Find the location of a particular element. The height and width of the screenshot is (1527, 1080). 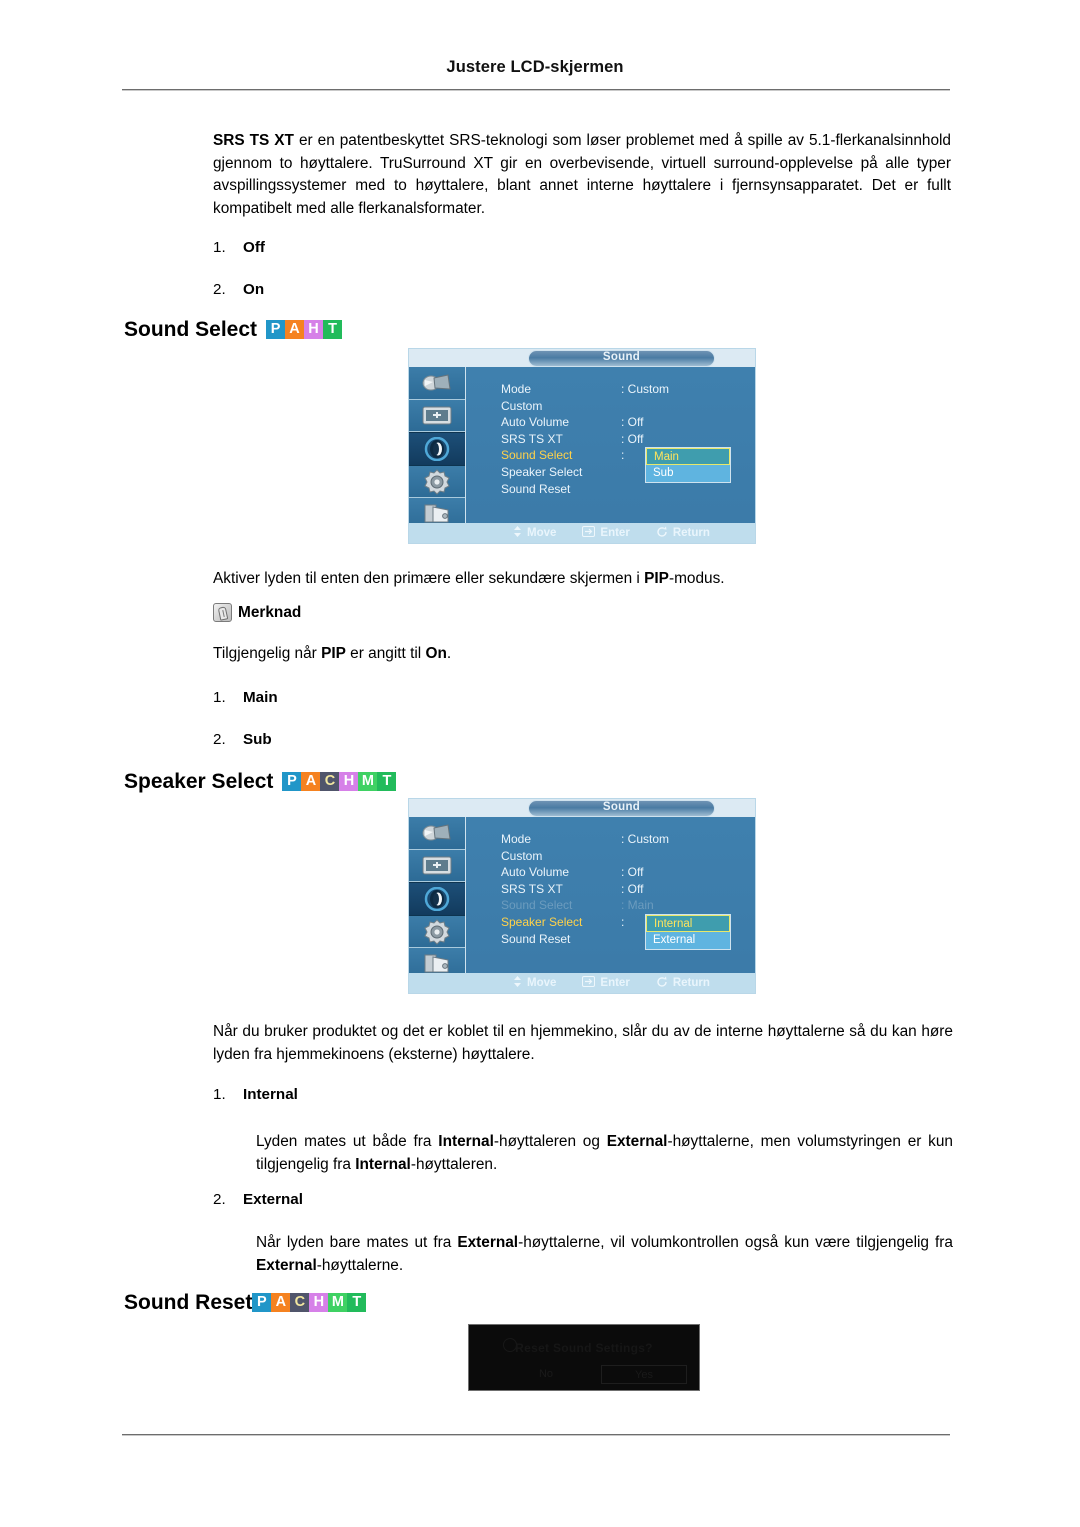

osd-dropdown-sound-select: Main Sub is located at coordinates (688, 465).